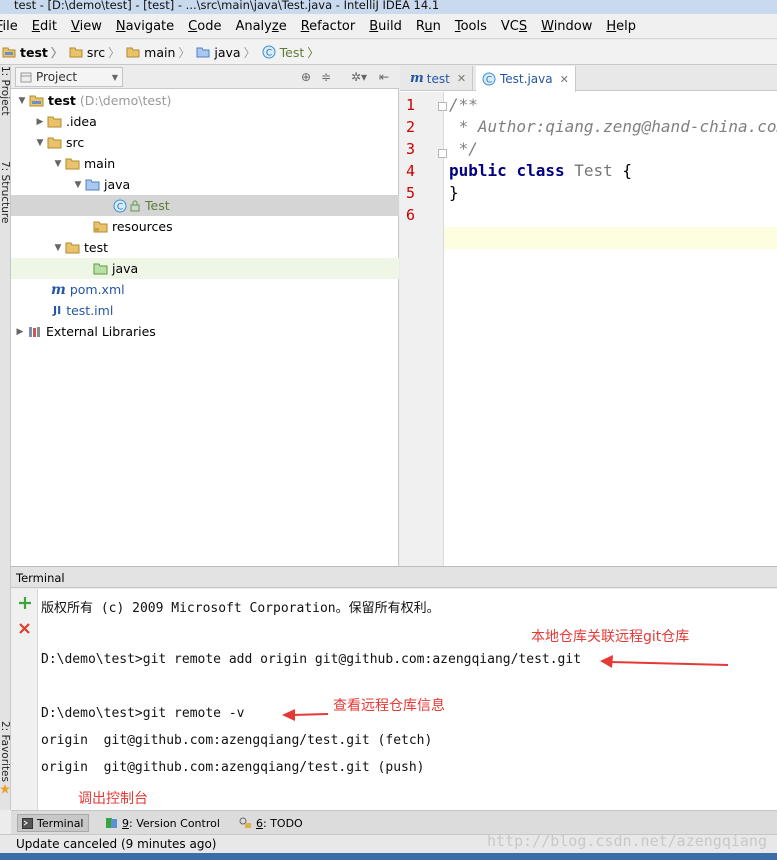  Describe the element at coordinates (411, 149) in the screenshot. I see `line-number: 3` at that location.